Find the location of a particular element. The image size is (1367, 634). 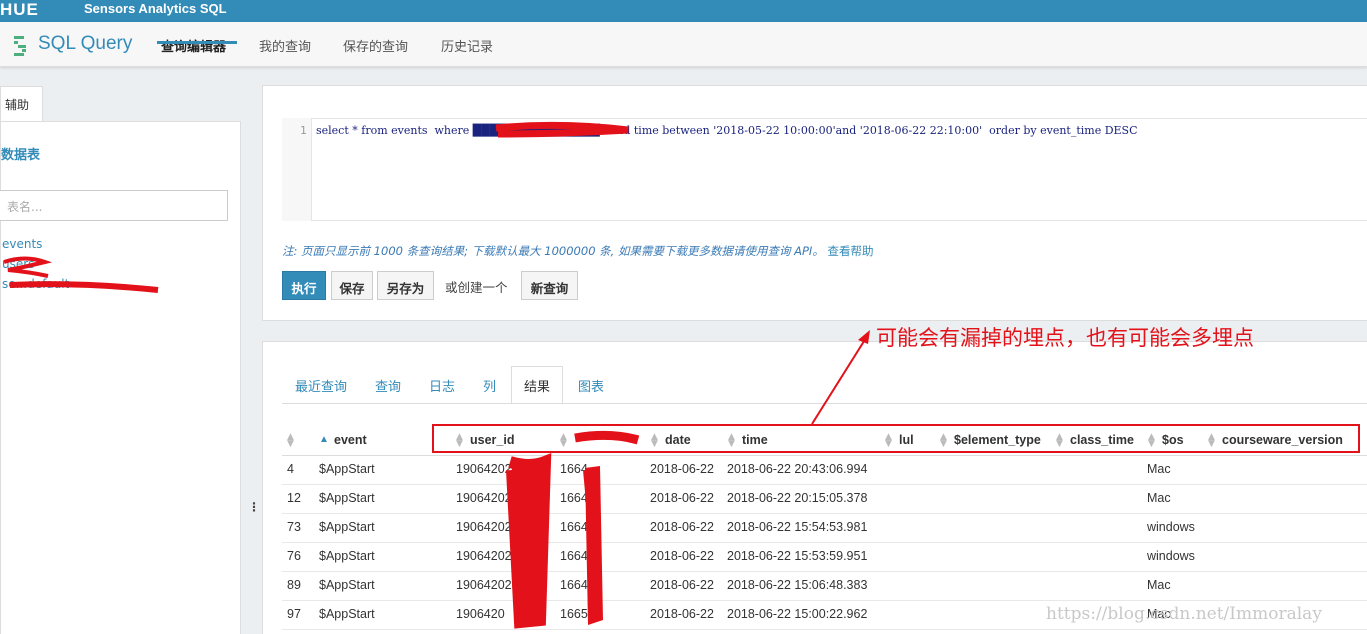

sql-query-icon is located at coordinates (20, 46).